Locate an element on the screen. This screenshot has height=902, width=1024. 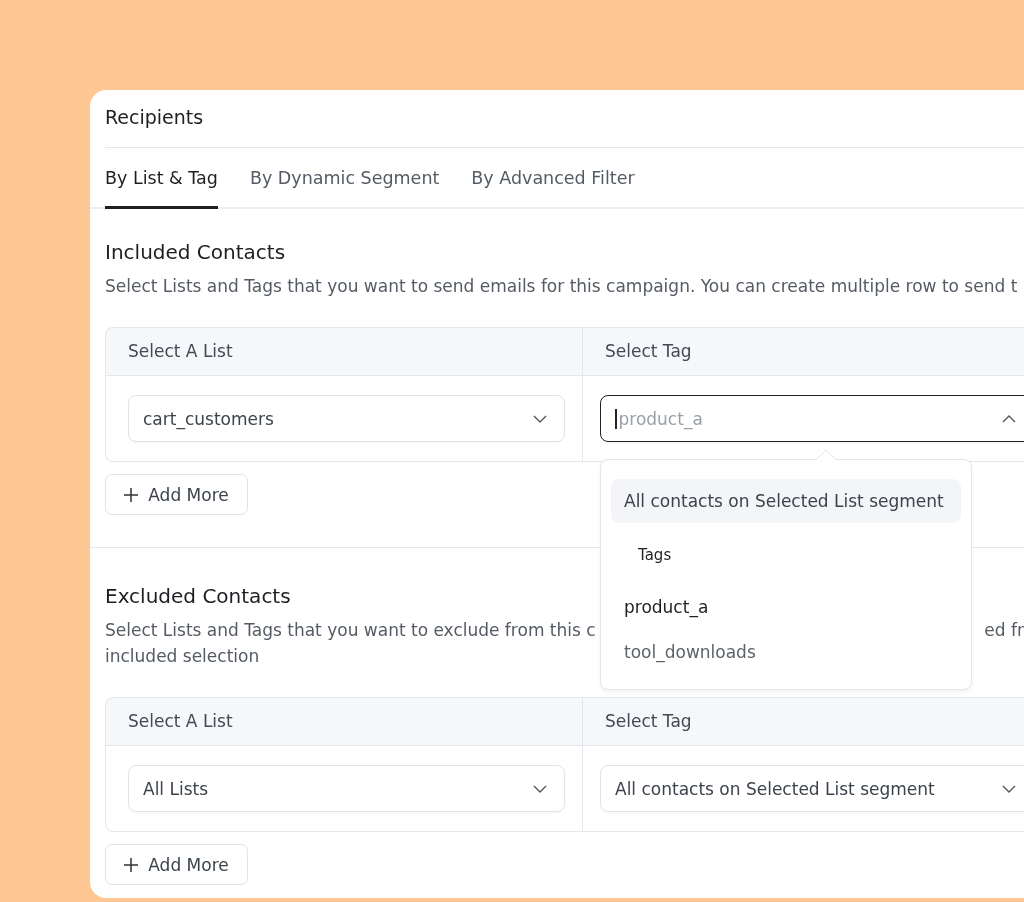
list-select: All Lists is located at coordinates (346, 788).